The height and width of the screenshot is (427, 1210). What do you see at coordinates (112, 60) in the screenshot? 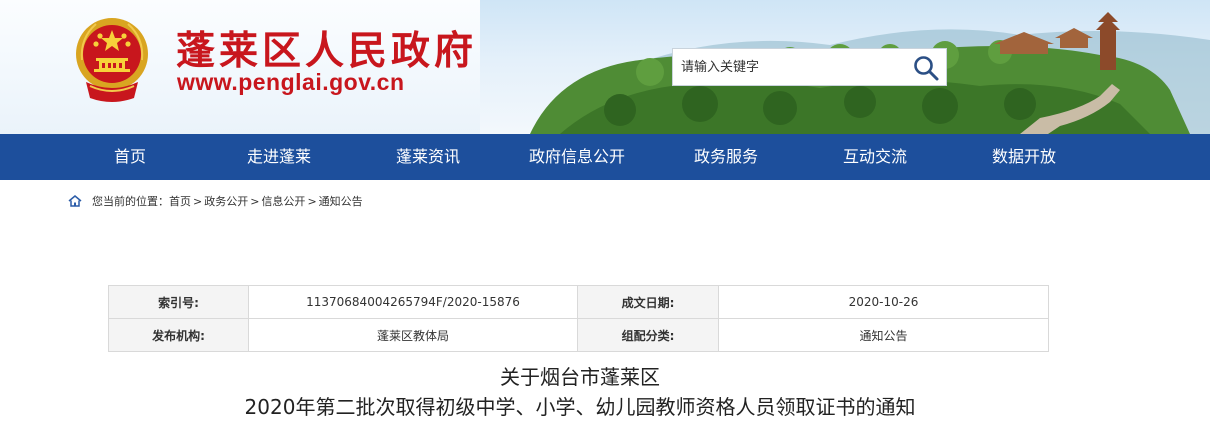
I see `national-emblem-icon` at bounding box center [112, 60].